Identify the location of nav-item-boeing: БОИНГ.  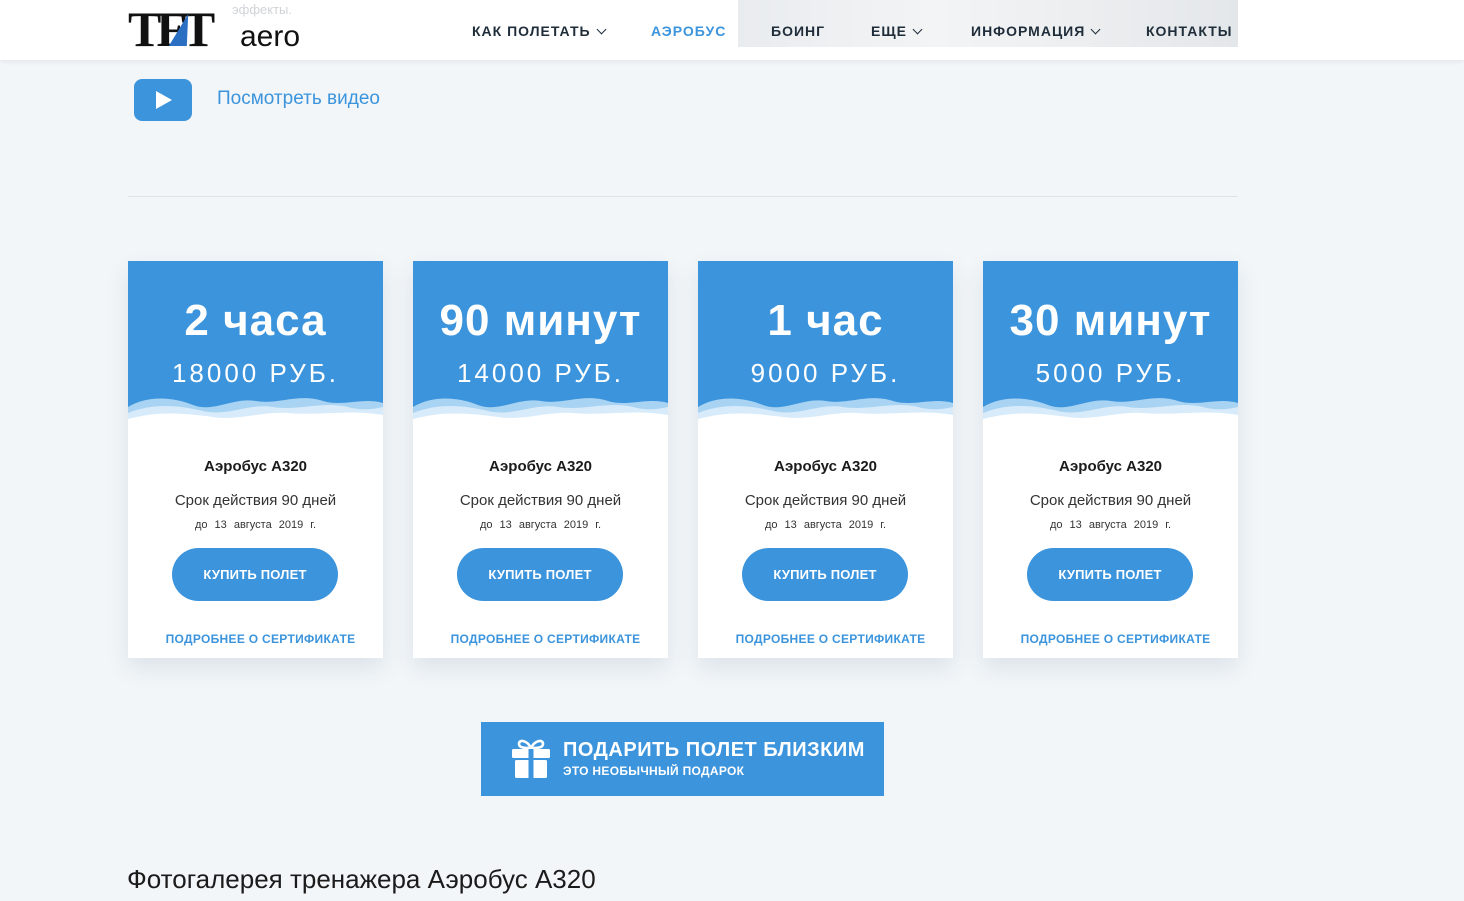
(798, 31).